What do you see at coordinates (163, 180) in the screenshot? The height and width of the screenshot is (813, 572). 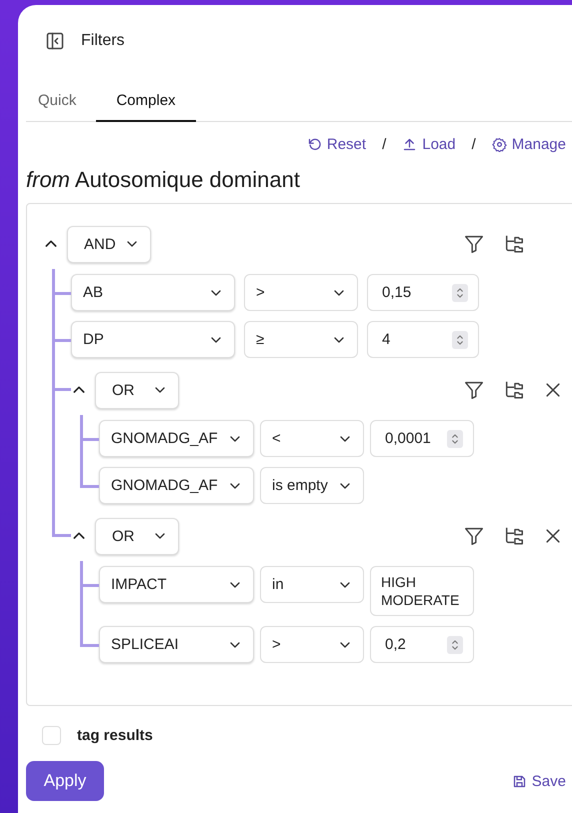 I see `preset-heading: from Autosomique dominant` at bounding box center [163, 180].